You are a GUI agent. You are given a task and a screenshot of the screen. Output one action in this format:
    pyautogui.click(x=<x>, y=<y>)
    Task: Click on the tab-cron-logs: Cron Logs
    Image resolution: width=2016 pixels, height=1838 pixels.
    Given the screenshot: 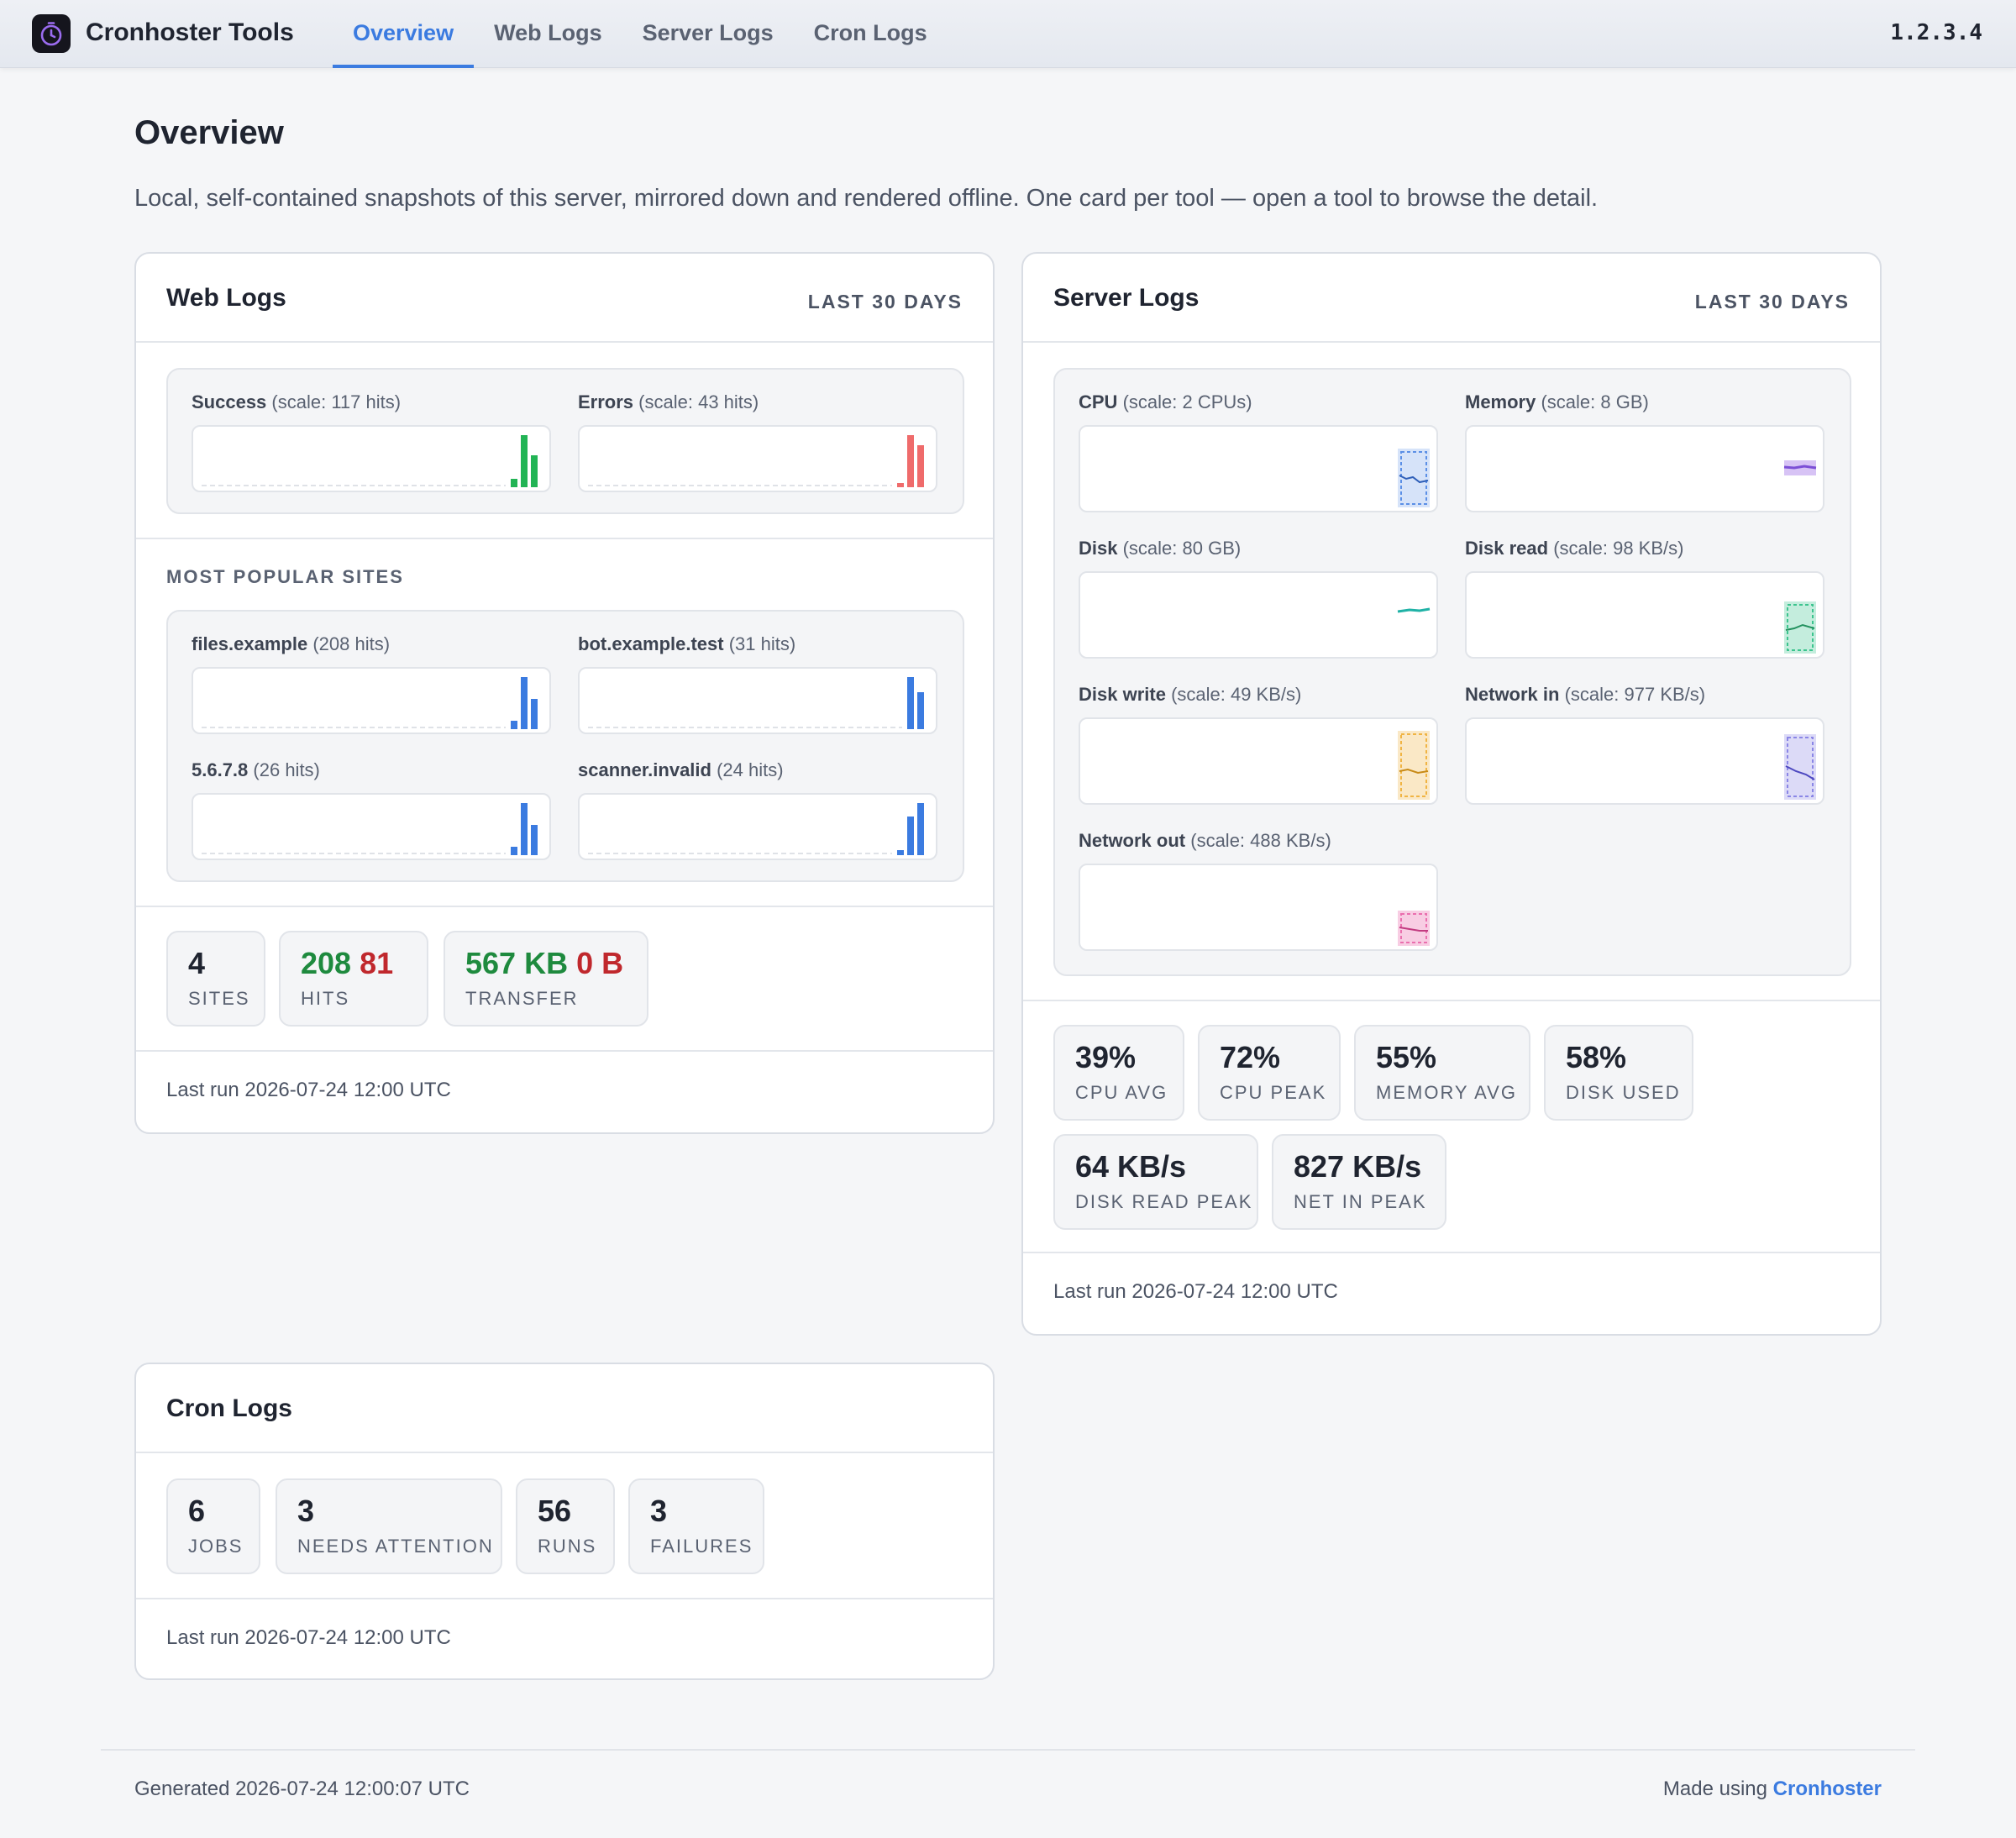 What is the action you would take?
    pyautogui.click(x=871, y=34)
    